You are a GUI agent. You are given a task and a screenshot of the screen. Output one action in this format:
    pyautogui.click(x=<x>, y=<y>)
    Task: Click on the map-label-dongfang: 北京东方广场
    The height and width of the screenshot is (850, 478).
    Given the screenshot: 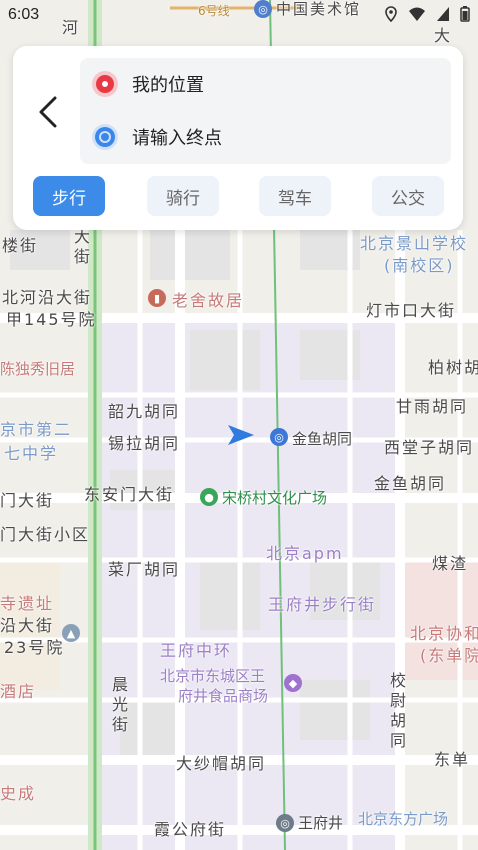 What is the action you would take?
    pyautogui.click(x=403, y=819)
    